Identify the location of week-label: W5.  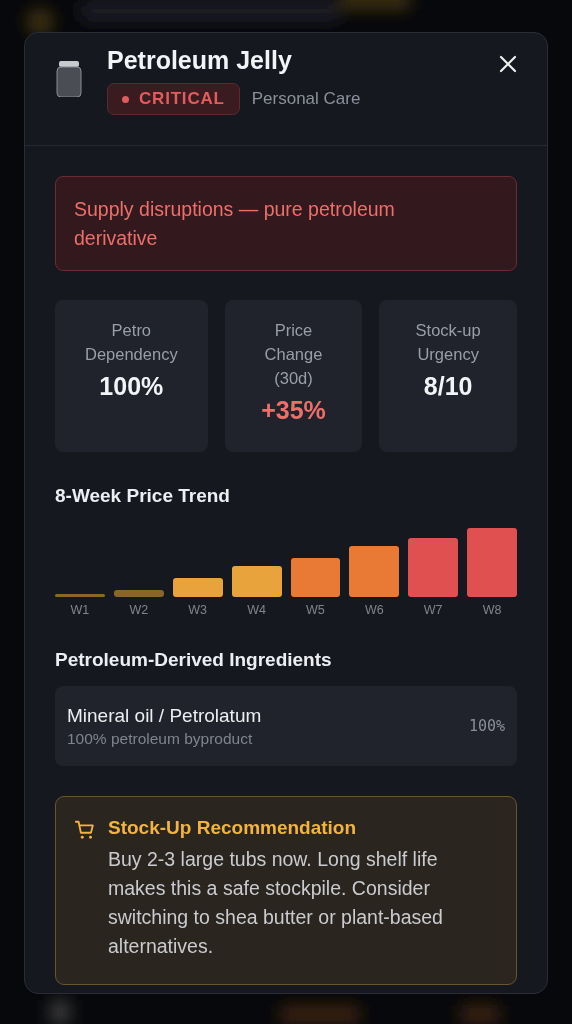
(315, 610).